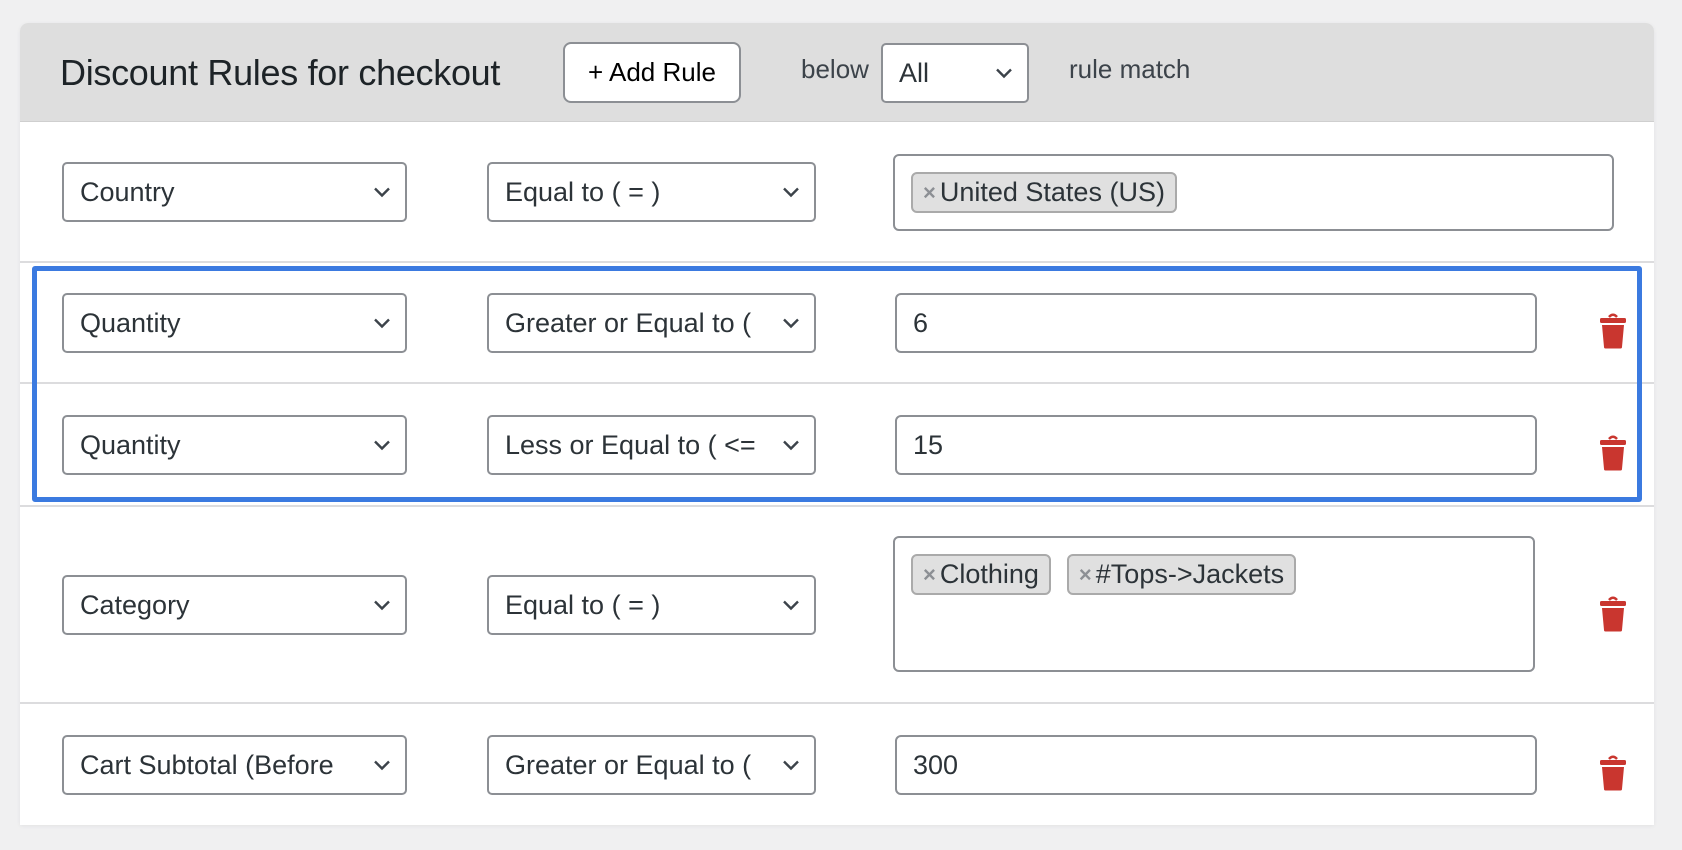 This screenshot has height=850, width=1682. What do you see at coordinates (1190, 574) in the screenshot?
I see `tag-label: #Tops->Jackets` at bounding box center [1190, 574].